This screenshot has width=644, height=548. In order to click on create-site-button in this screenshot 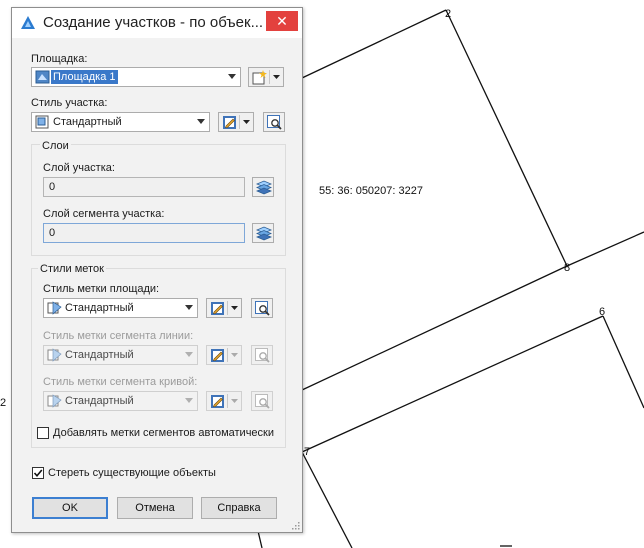, I will do `click(266, 77)`.